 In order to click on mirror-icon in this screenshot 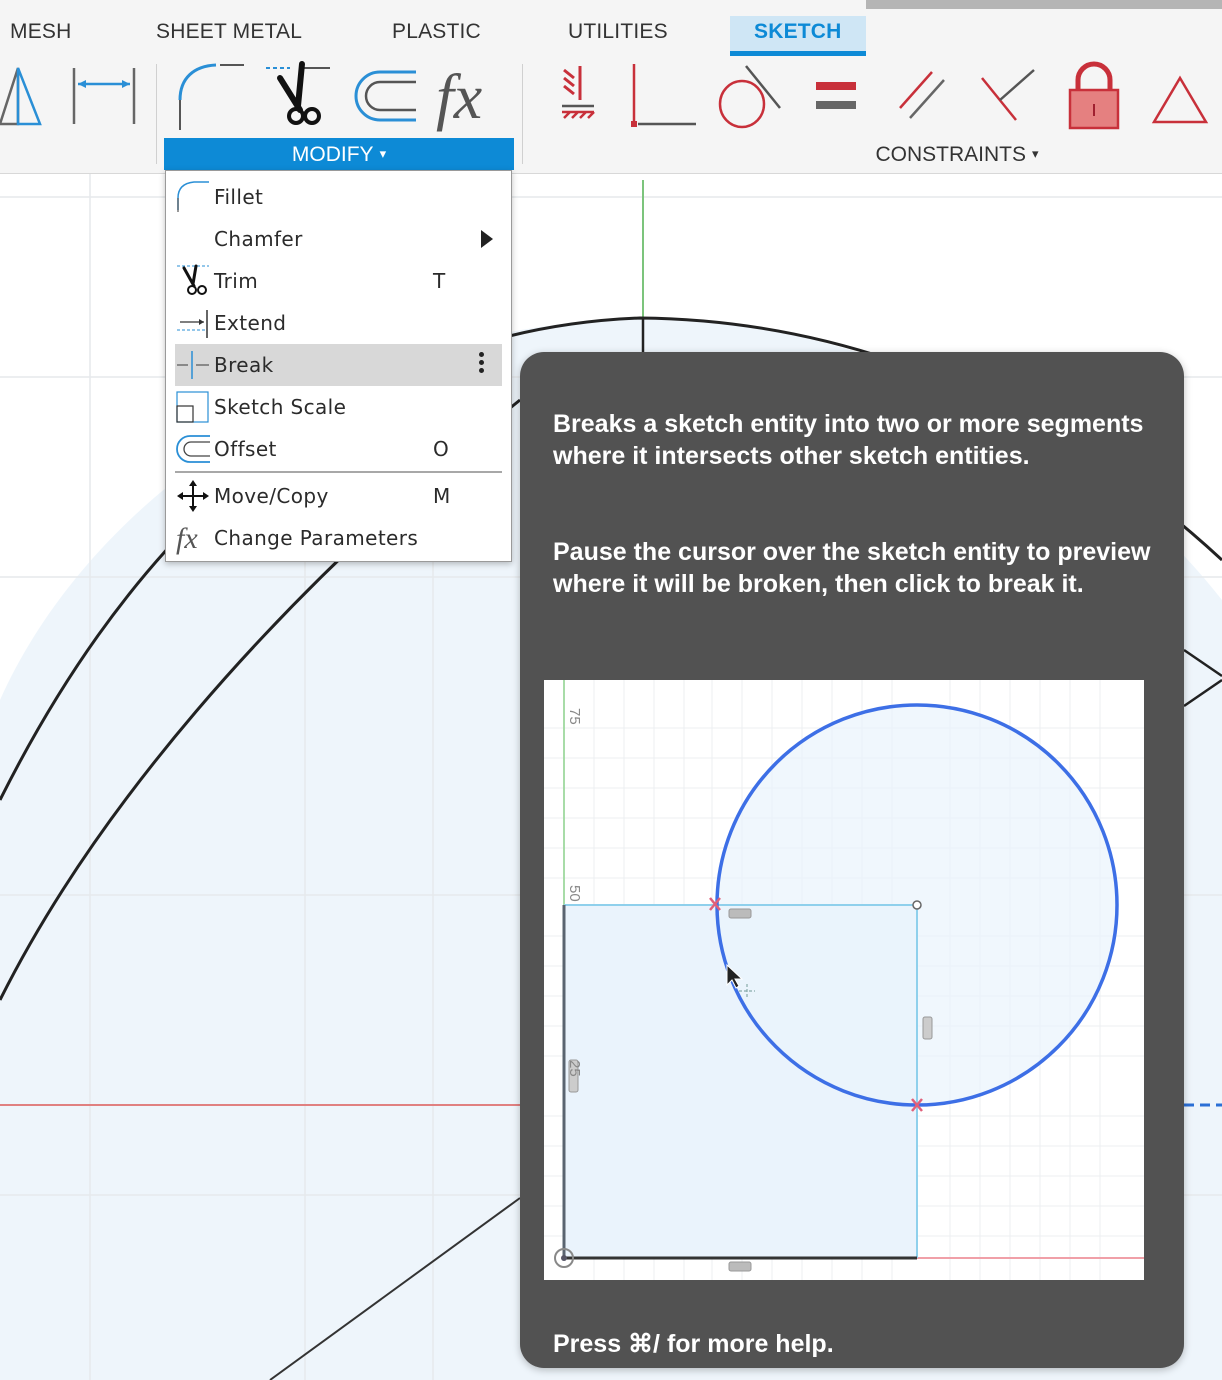, I will do `click(33, 96)`.